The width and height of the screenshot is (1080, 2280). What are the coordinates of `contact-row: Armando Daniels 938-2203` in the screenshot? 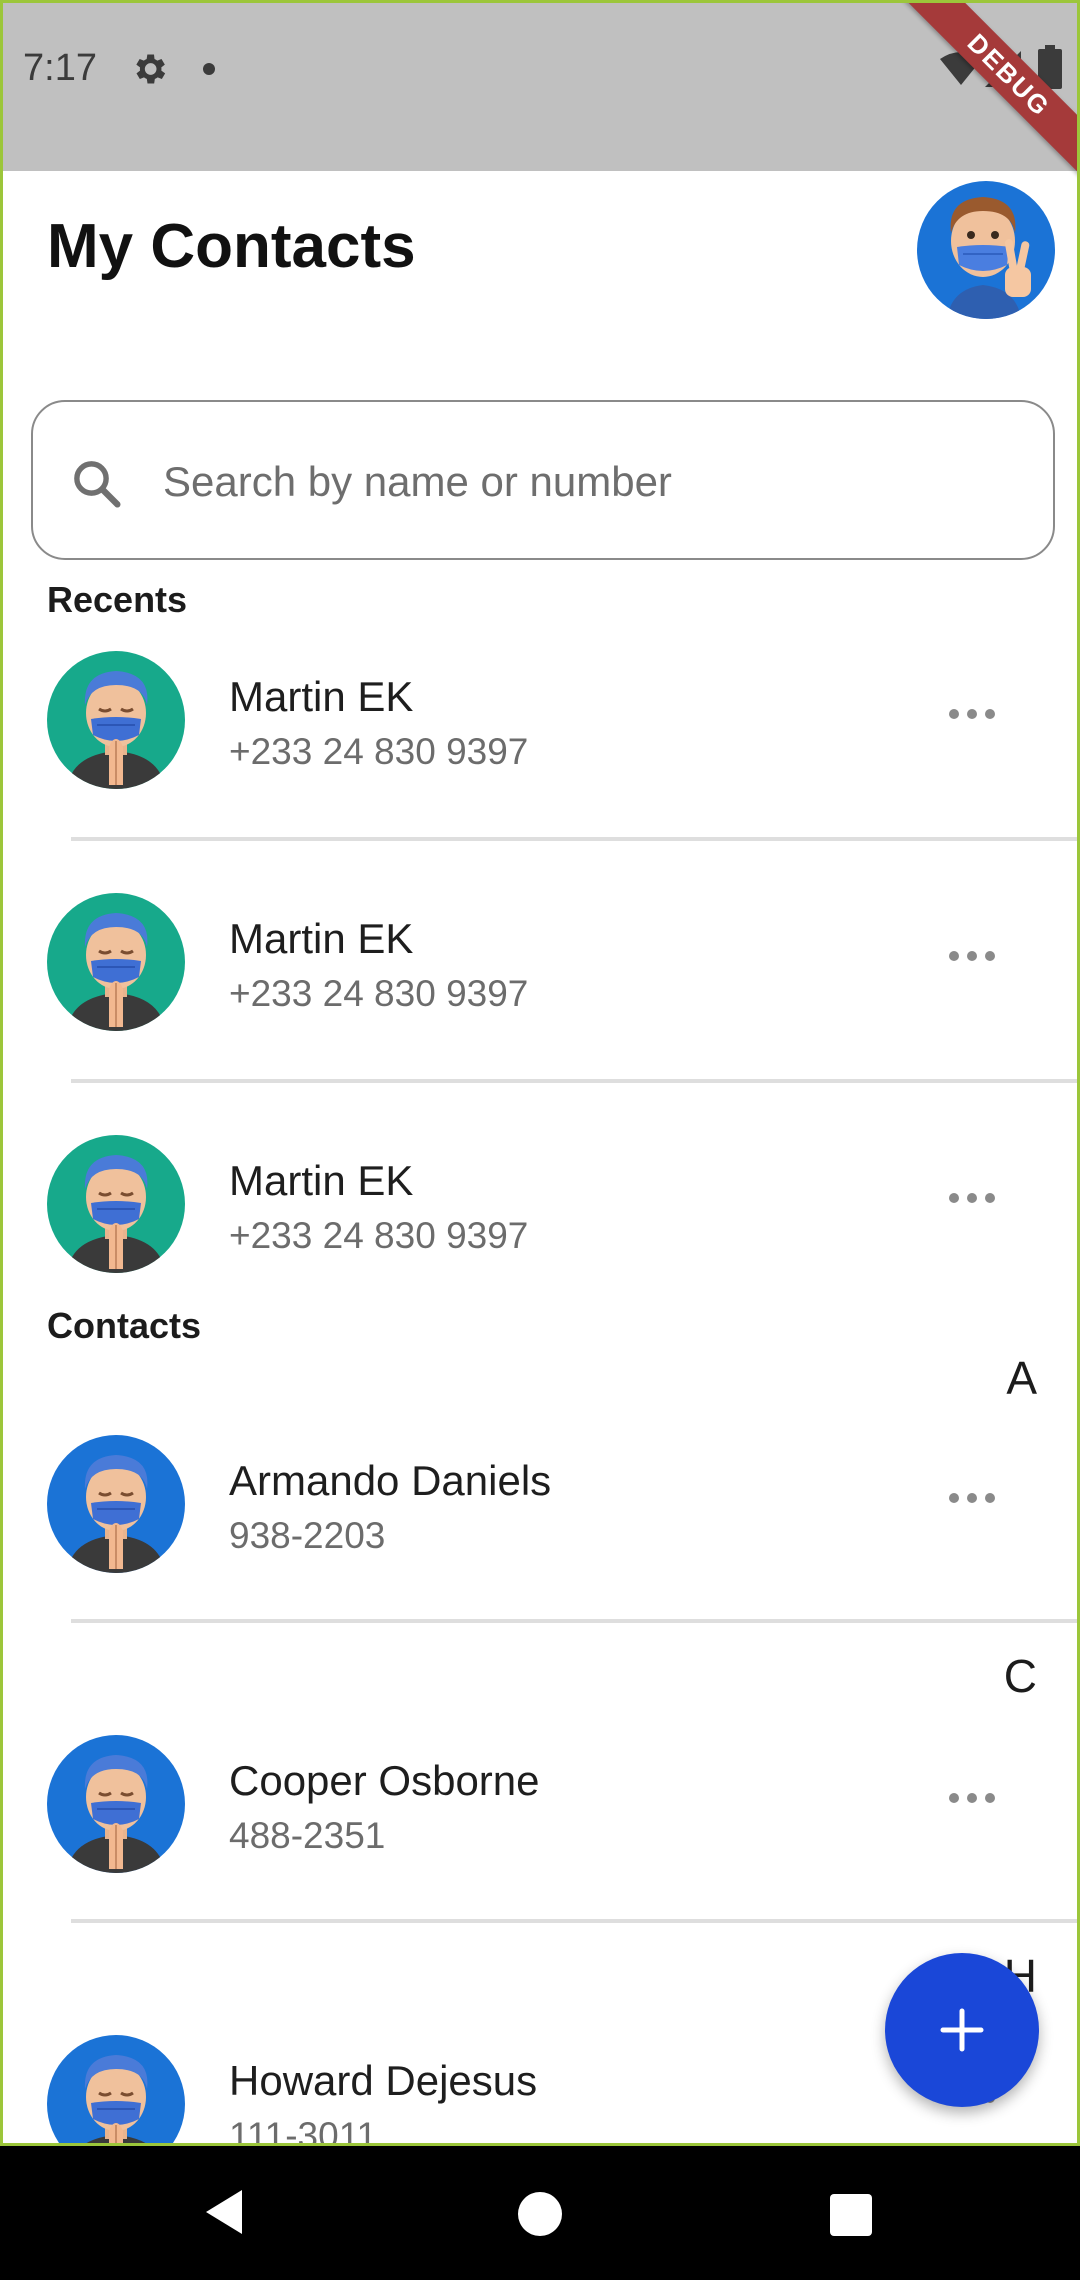 It's located at (540, 1496).